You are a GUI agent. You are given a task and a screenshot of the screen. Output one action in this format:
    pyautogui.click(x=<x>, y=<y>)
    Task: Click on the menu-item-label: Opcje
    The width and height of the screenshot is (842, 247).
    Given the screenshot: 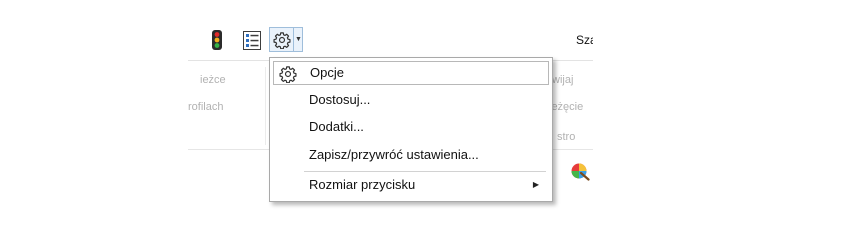 What is the action you would take?
    pyautogui.click(x=327, y=72)
    